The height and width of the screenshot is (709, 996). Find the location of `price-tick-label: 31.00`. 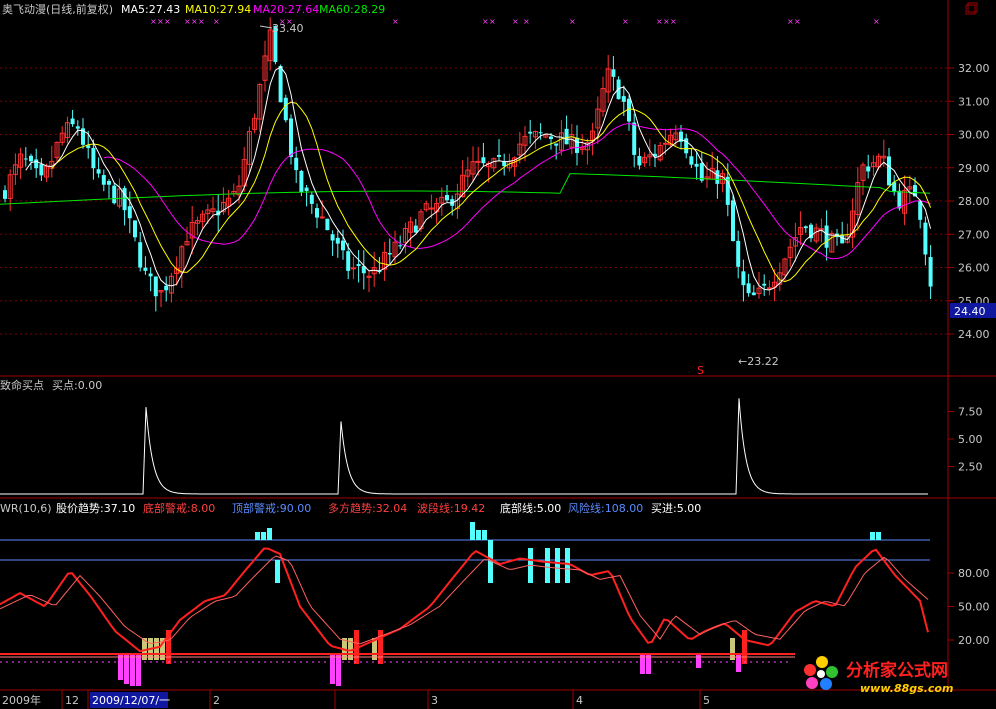

price-tick-label: 31.00 is located at coordinates (974, 101).